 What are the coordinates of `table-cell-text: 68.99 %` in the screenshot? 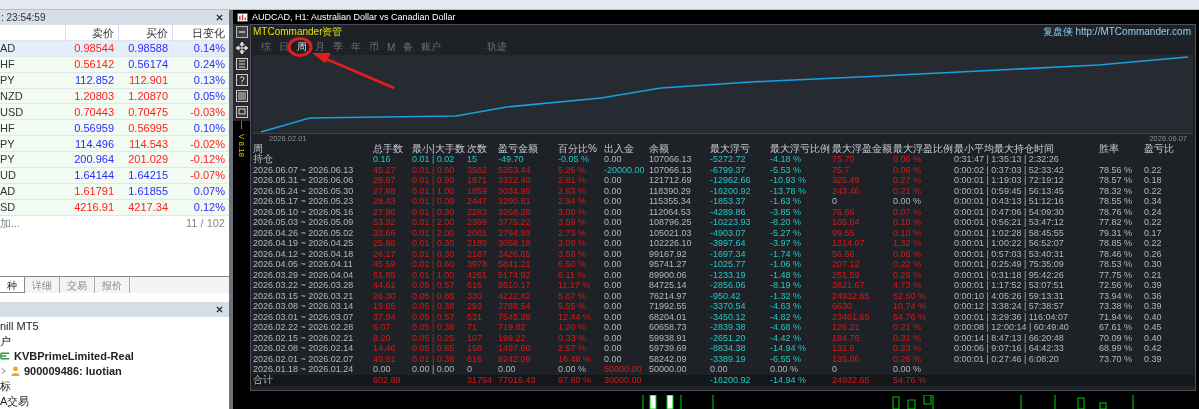 It's located at (1116, 348).